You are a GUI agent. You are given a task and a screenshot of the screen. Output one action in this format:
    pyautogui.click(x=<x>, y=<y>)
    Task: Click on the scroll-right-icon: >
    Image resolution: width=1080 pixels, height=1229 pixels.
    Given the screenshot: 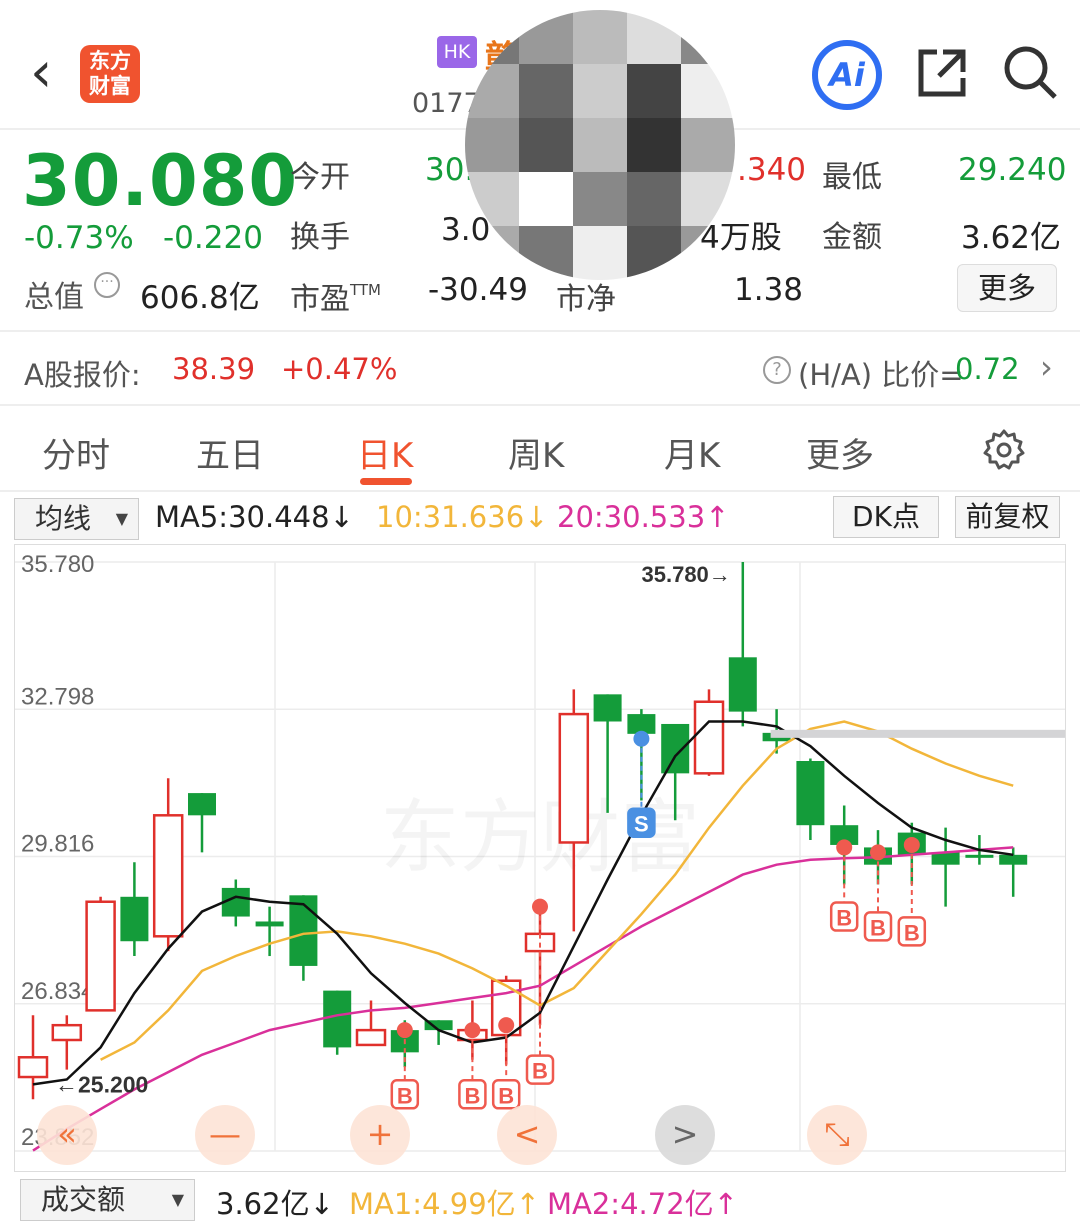 What is the action you would take?
    pyautogui.click(x=685, y=1135)
    